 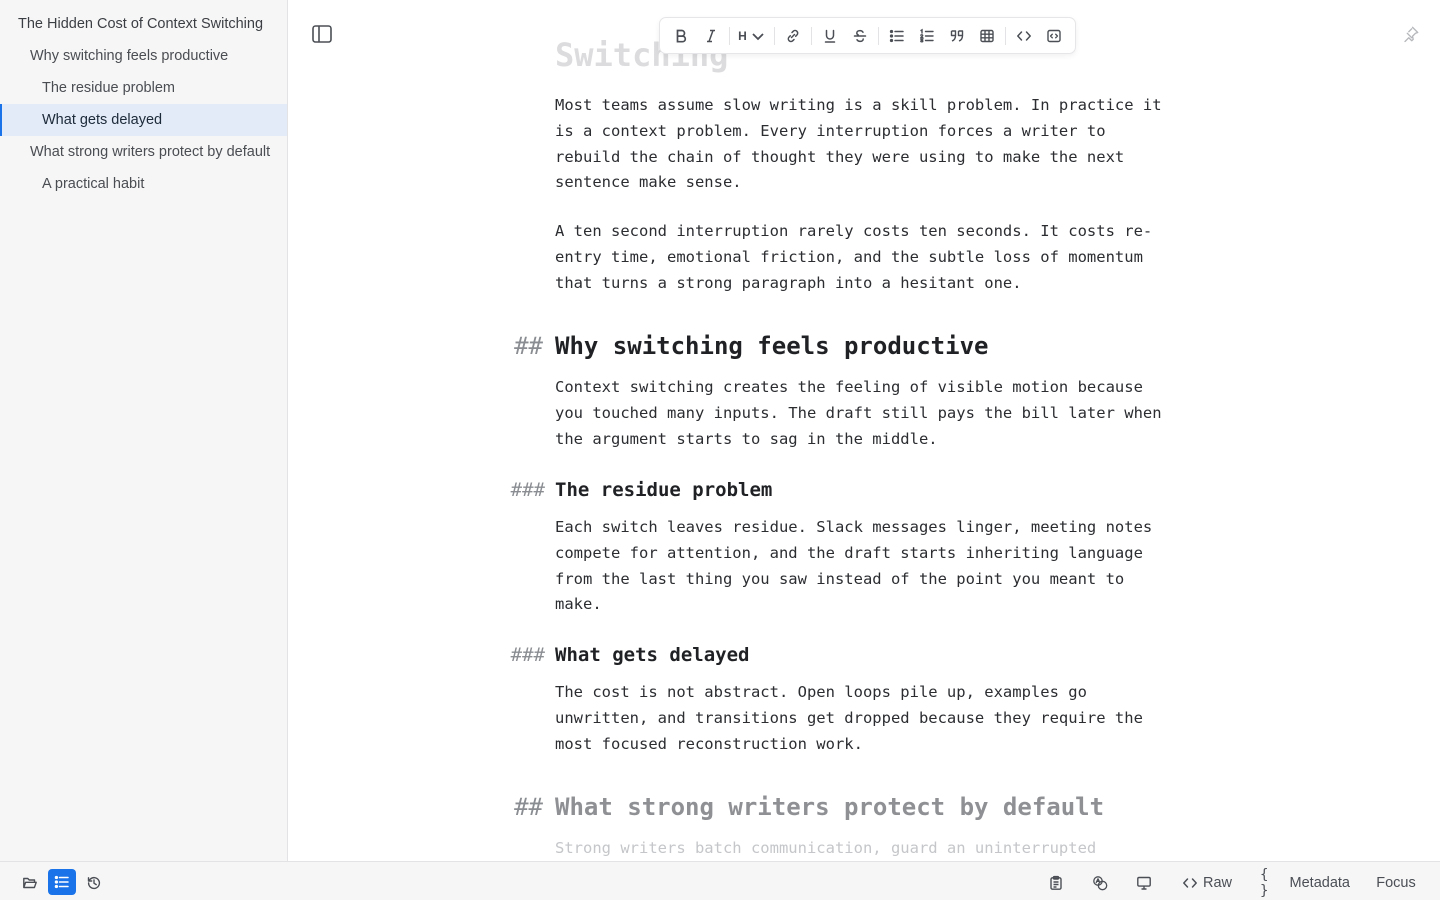 I want to click on history-icon, so click(x=94, y=882).